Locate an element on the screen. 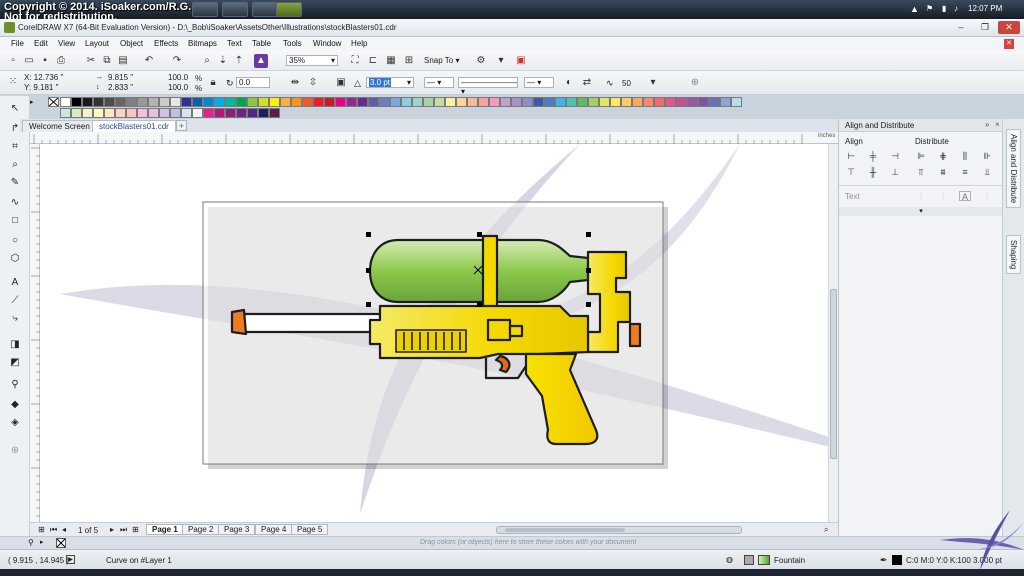 This screenshot has height=576, width=1024. page-tab-2: Page 2 is located at coordinates (201, 529).